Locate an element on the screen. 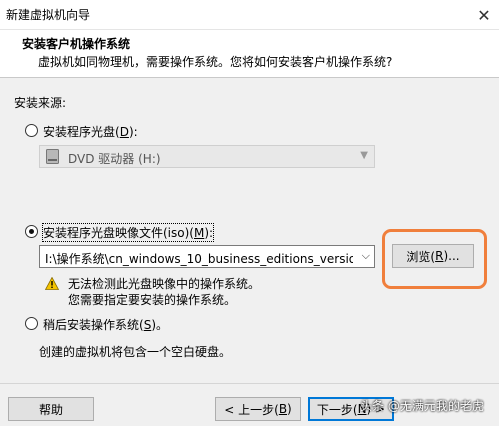  help-button: 帮助 is located at coordinates (51, 409).